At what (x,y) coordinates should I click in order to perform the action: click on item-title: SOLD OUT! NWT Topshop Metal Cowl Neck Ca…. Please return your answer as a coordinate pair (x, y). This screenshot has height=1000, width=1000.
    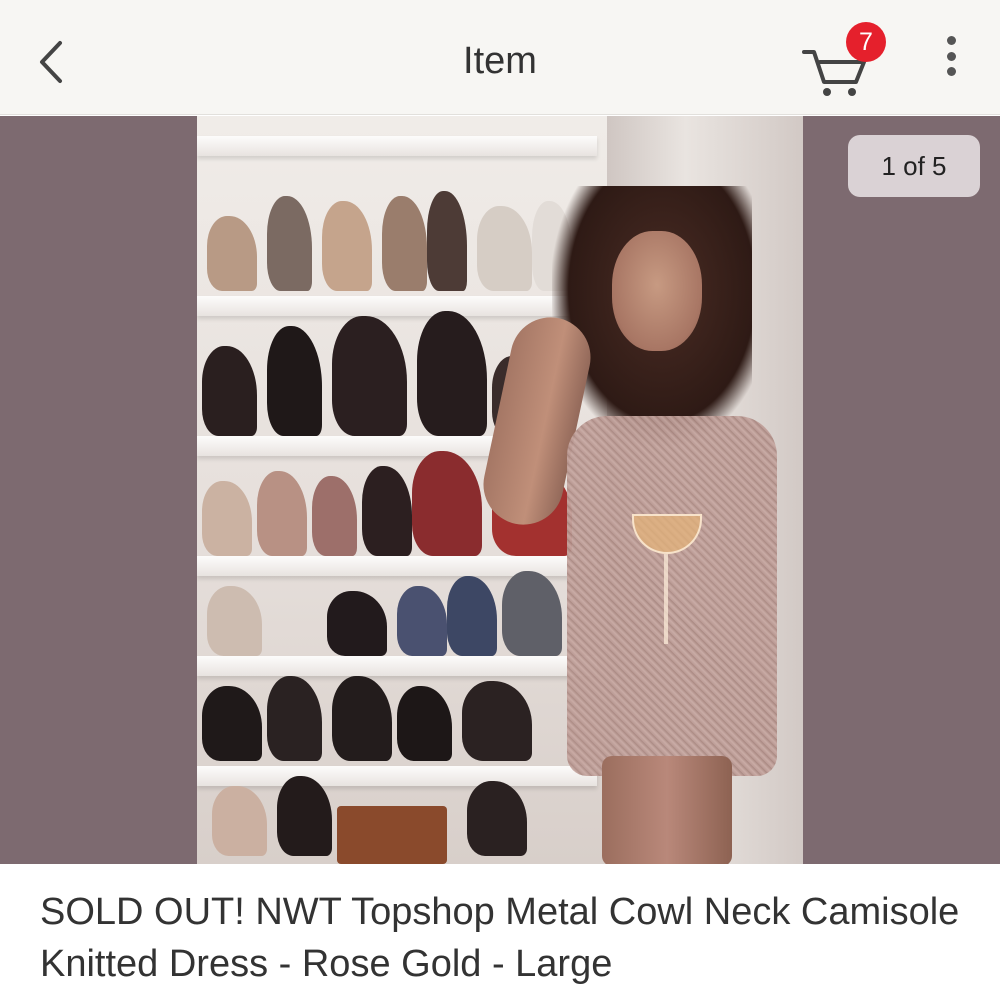
    Looking at the image, I should click on (500, 938).